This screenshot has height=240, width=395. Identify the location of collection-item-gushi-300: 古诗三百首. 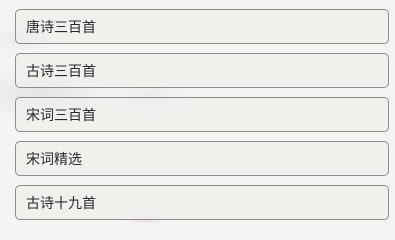
(202, 70).